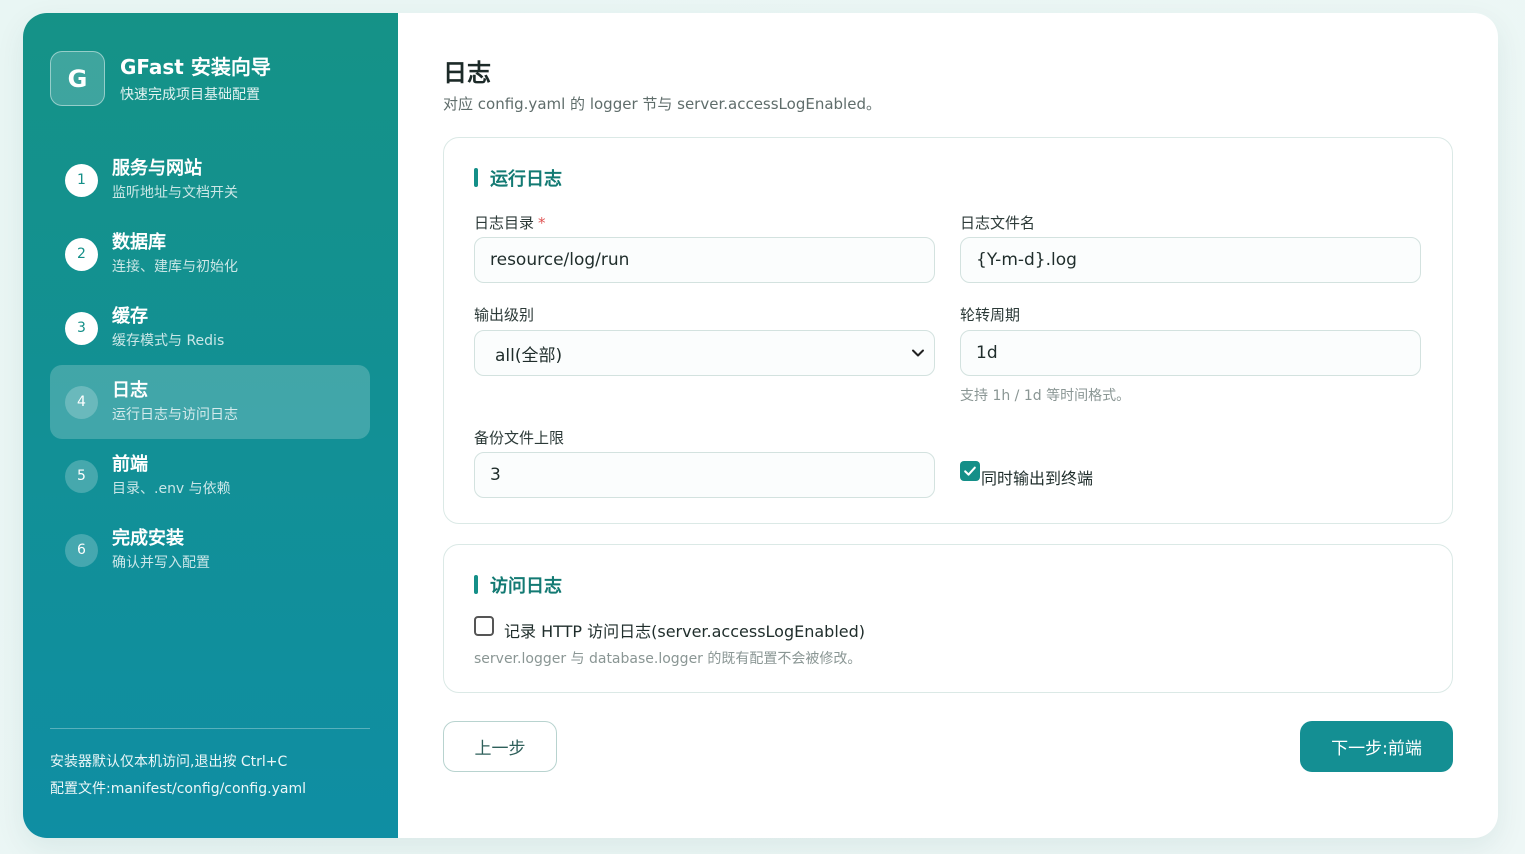 This screenshot has height=854, width=1525. What do you see at coordinates (81, 476) in the screenshot?
I see `step-number: 5` at bounding box center [81, 476].